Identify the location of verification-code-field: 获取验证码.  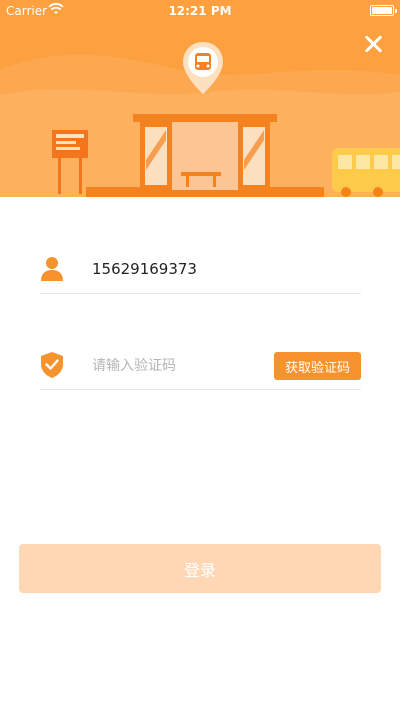
(200, 366).